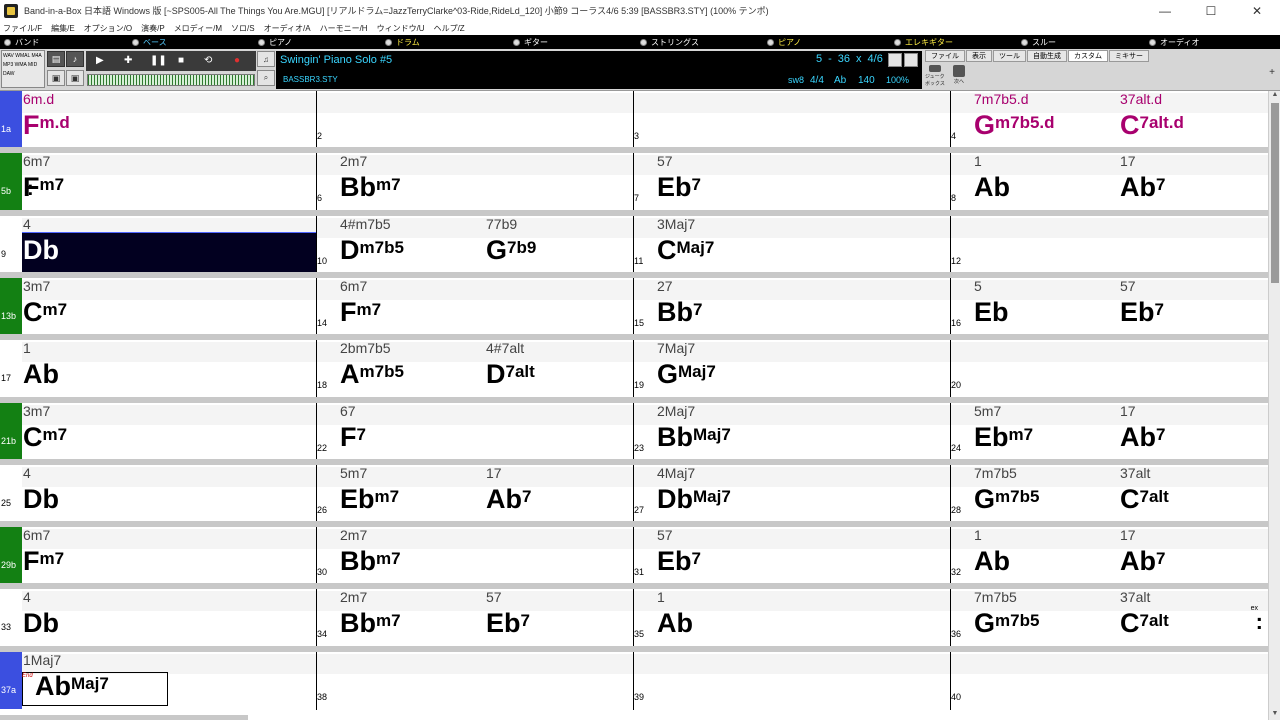  What do you see at coordinates (911, 60) in the screenshot?
I see `settings-gear-icon` at bounding box center [911, 60].